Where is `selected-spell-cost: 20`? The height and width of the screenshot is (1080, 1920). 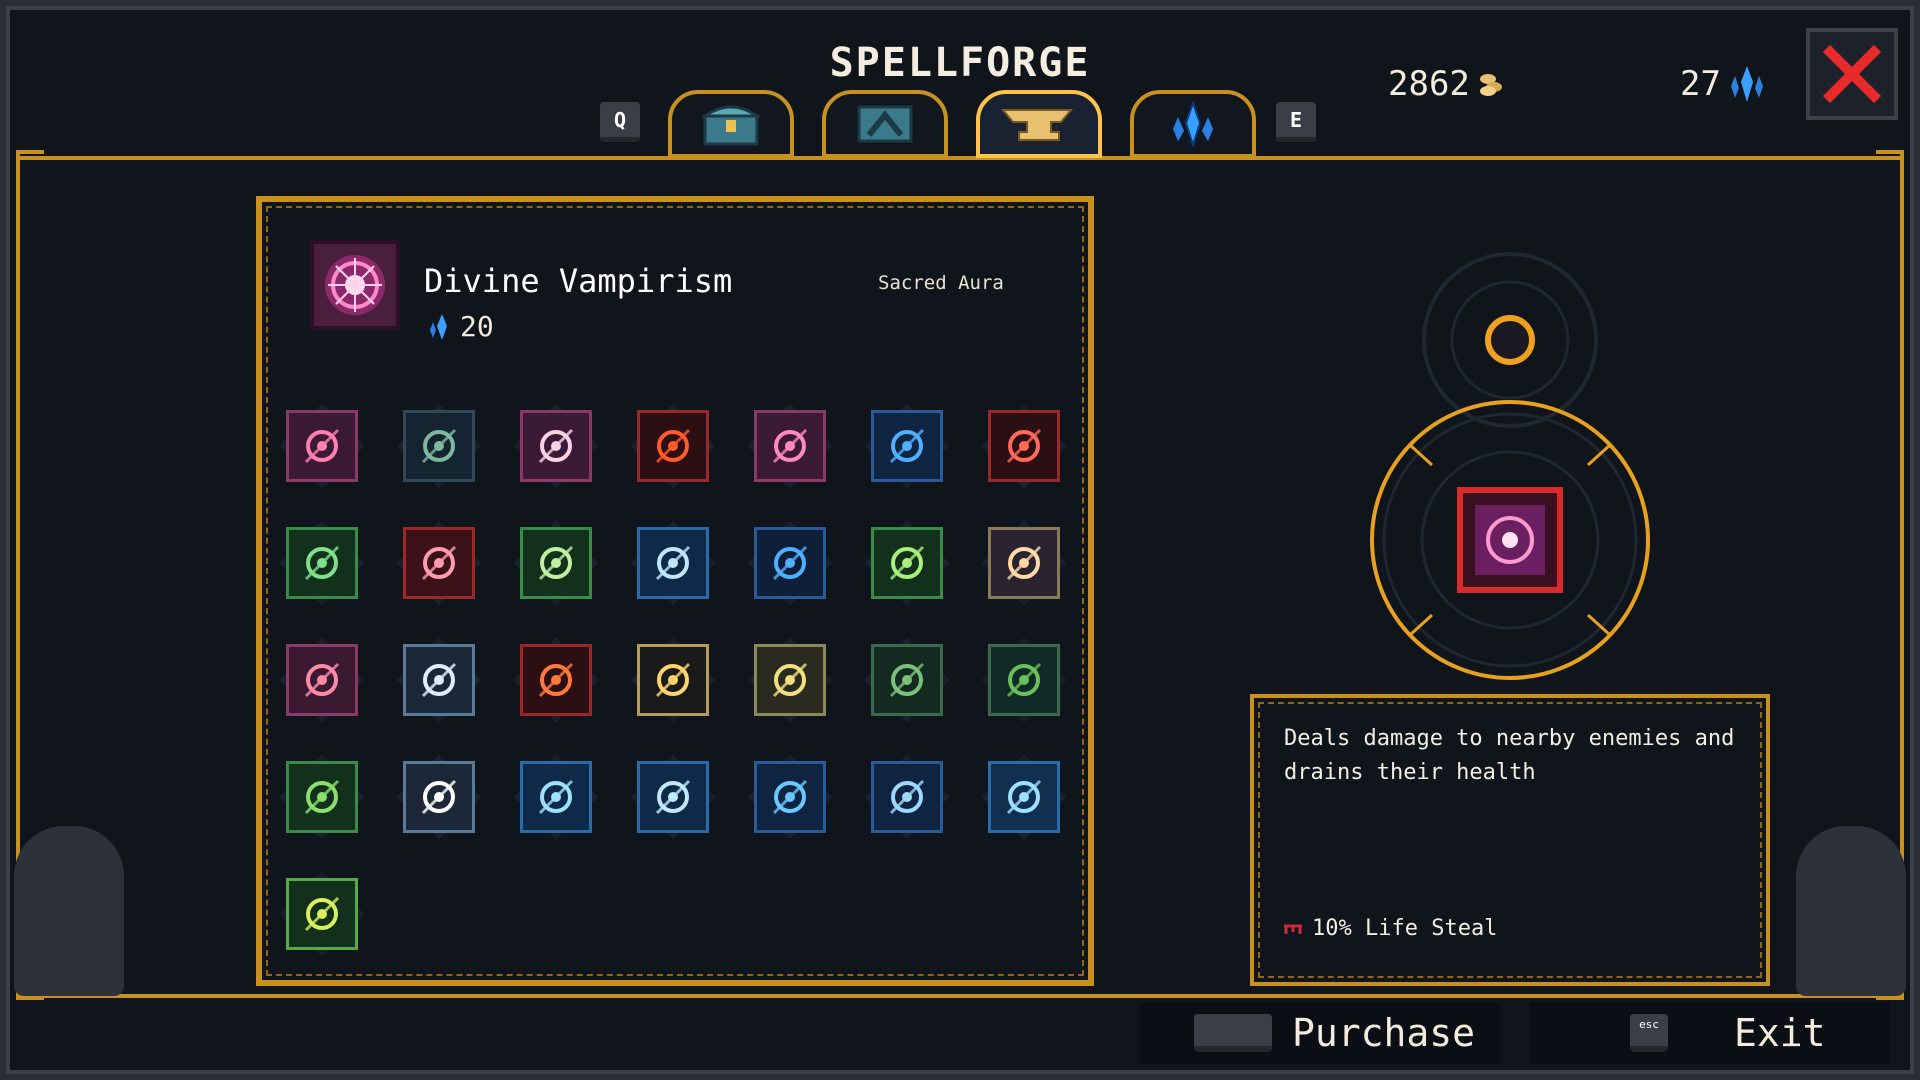 selected-spell-cost: 20 is located at coordinates (461, 326).